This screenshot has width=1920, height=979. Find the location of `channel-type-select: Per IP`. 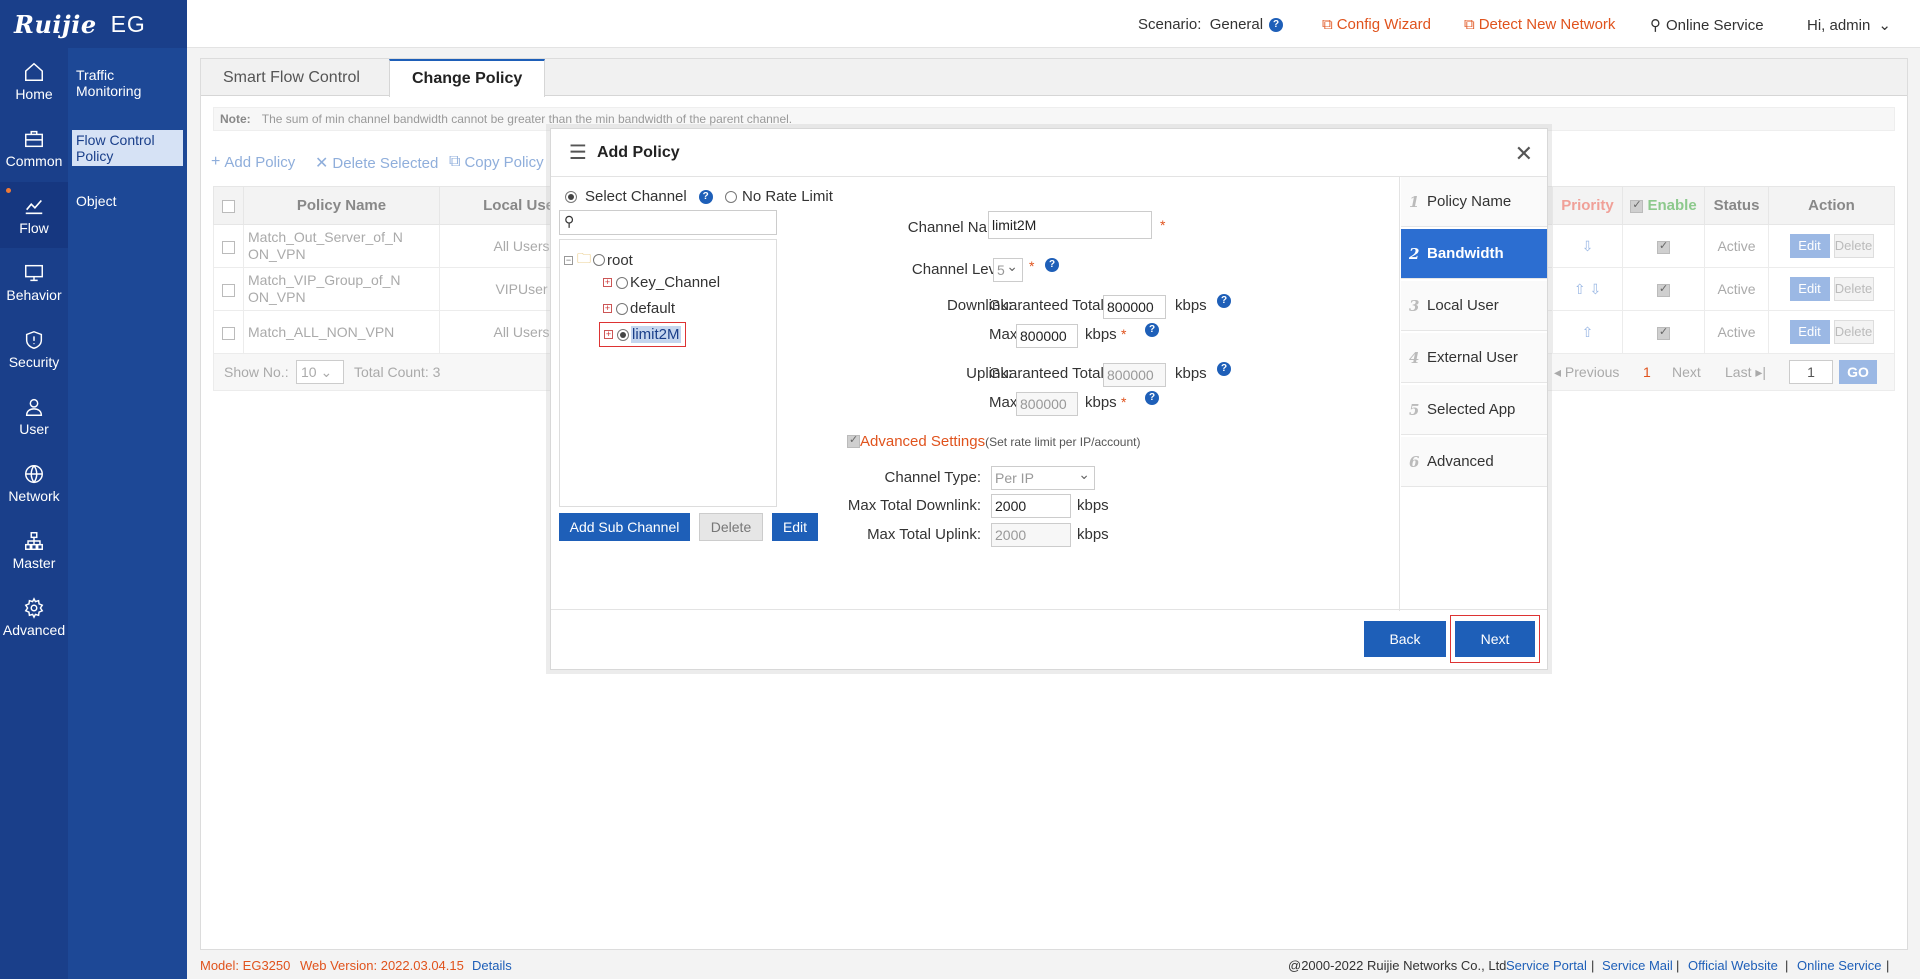

channel-type-select: Per IP is located at coordinates (1043, 476).